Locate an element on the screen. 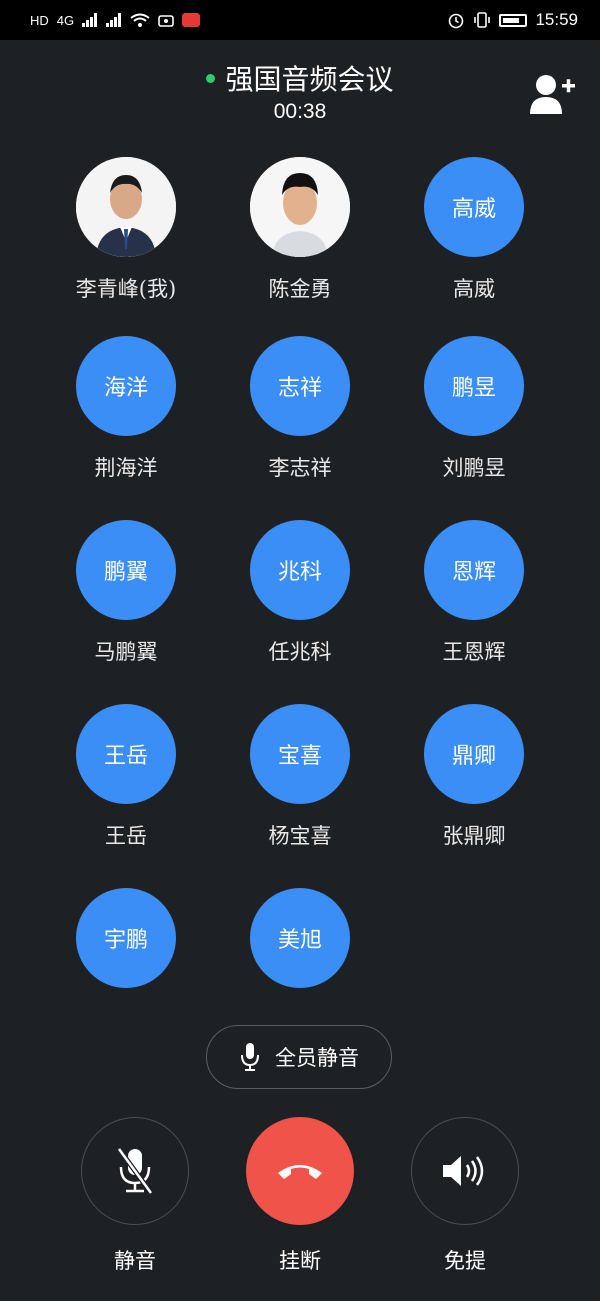 This screenshot has height=1301, width=600. participant-name: 李青峰(我) is located at coordinates (126, 289).